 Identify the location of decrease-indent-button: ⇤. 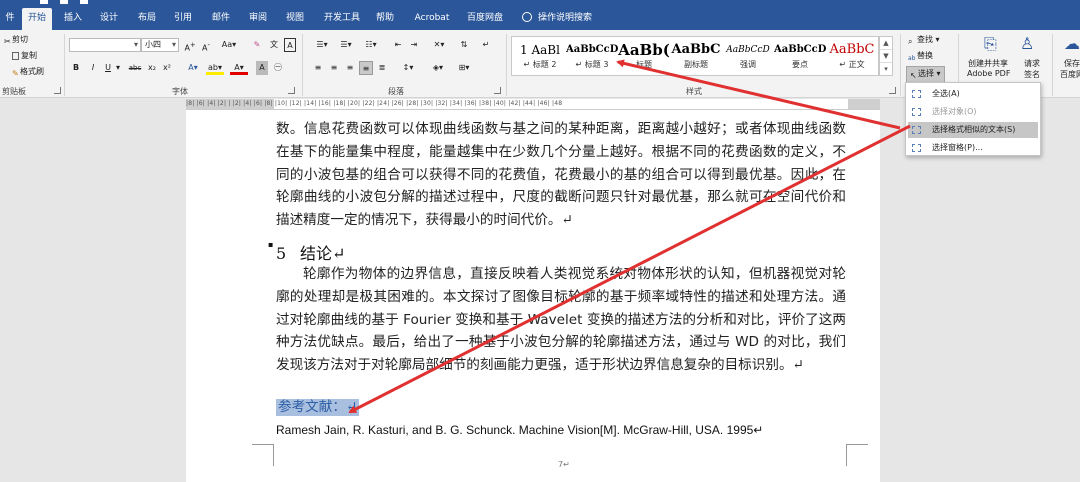
(398, 45).